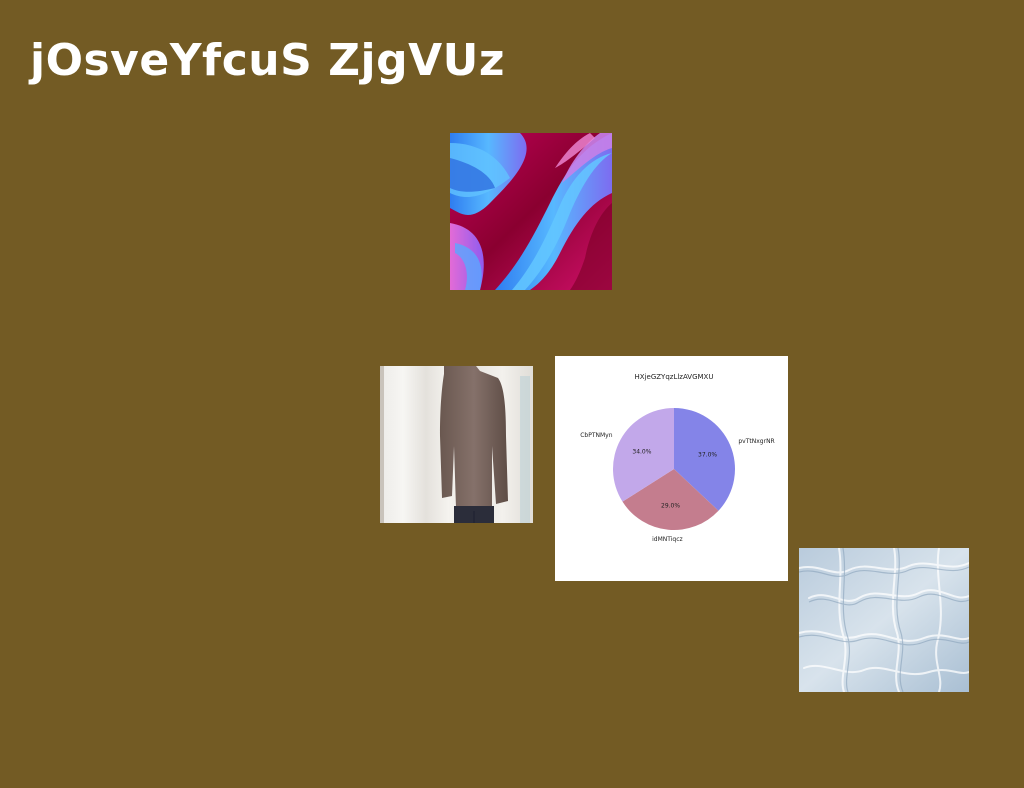  What do you see at coordinates (667, 539) in the screenshot?
I see `pie-category-label: idMNTiqcz` at bounding box center [667, 539].